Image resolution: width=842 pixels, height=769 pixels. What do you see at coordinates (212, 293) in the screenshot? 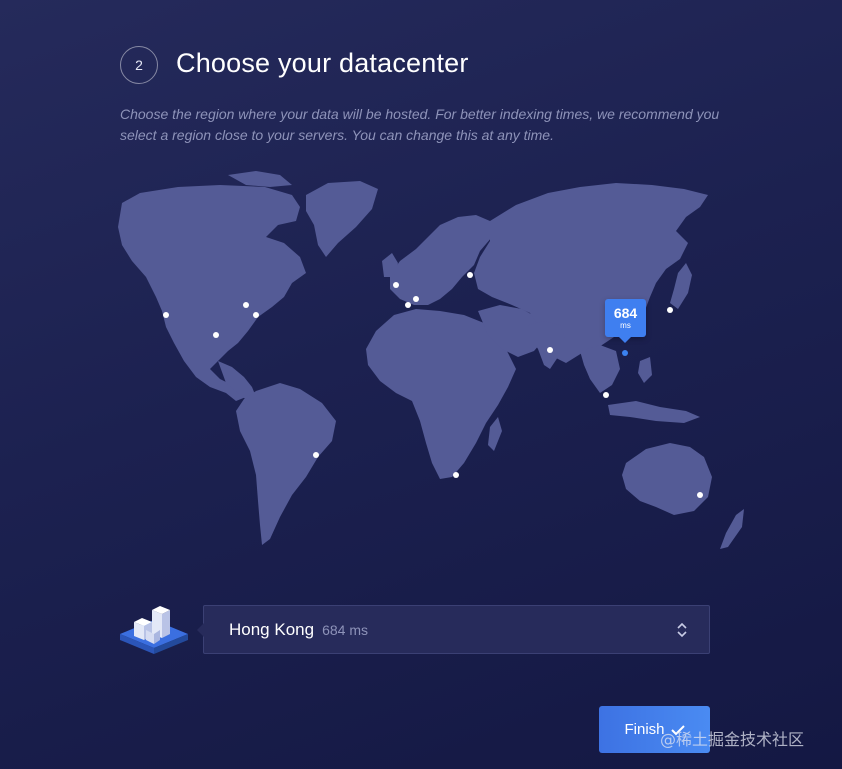
I see `north-america-landmass` at bounding box center [212, 293].